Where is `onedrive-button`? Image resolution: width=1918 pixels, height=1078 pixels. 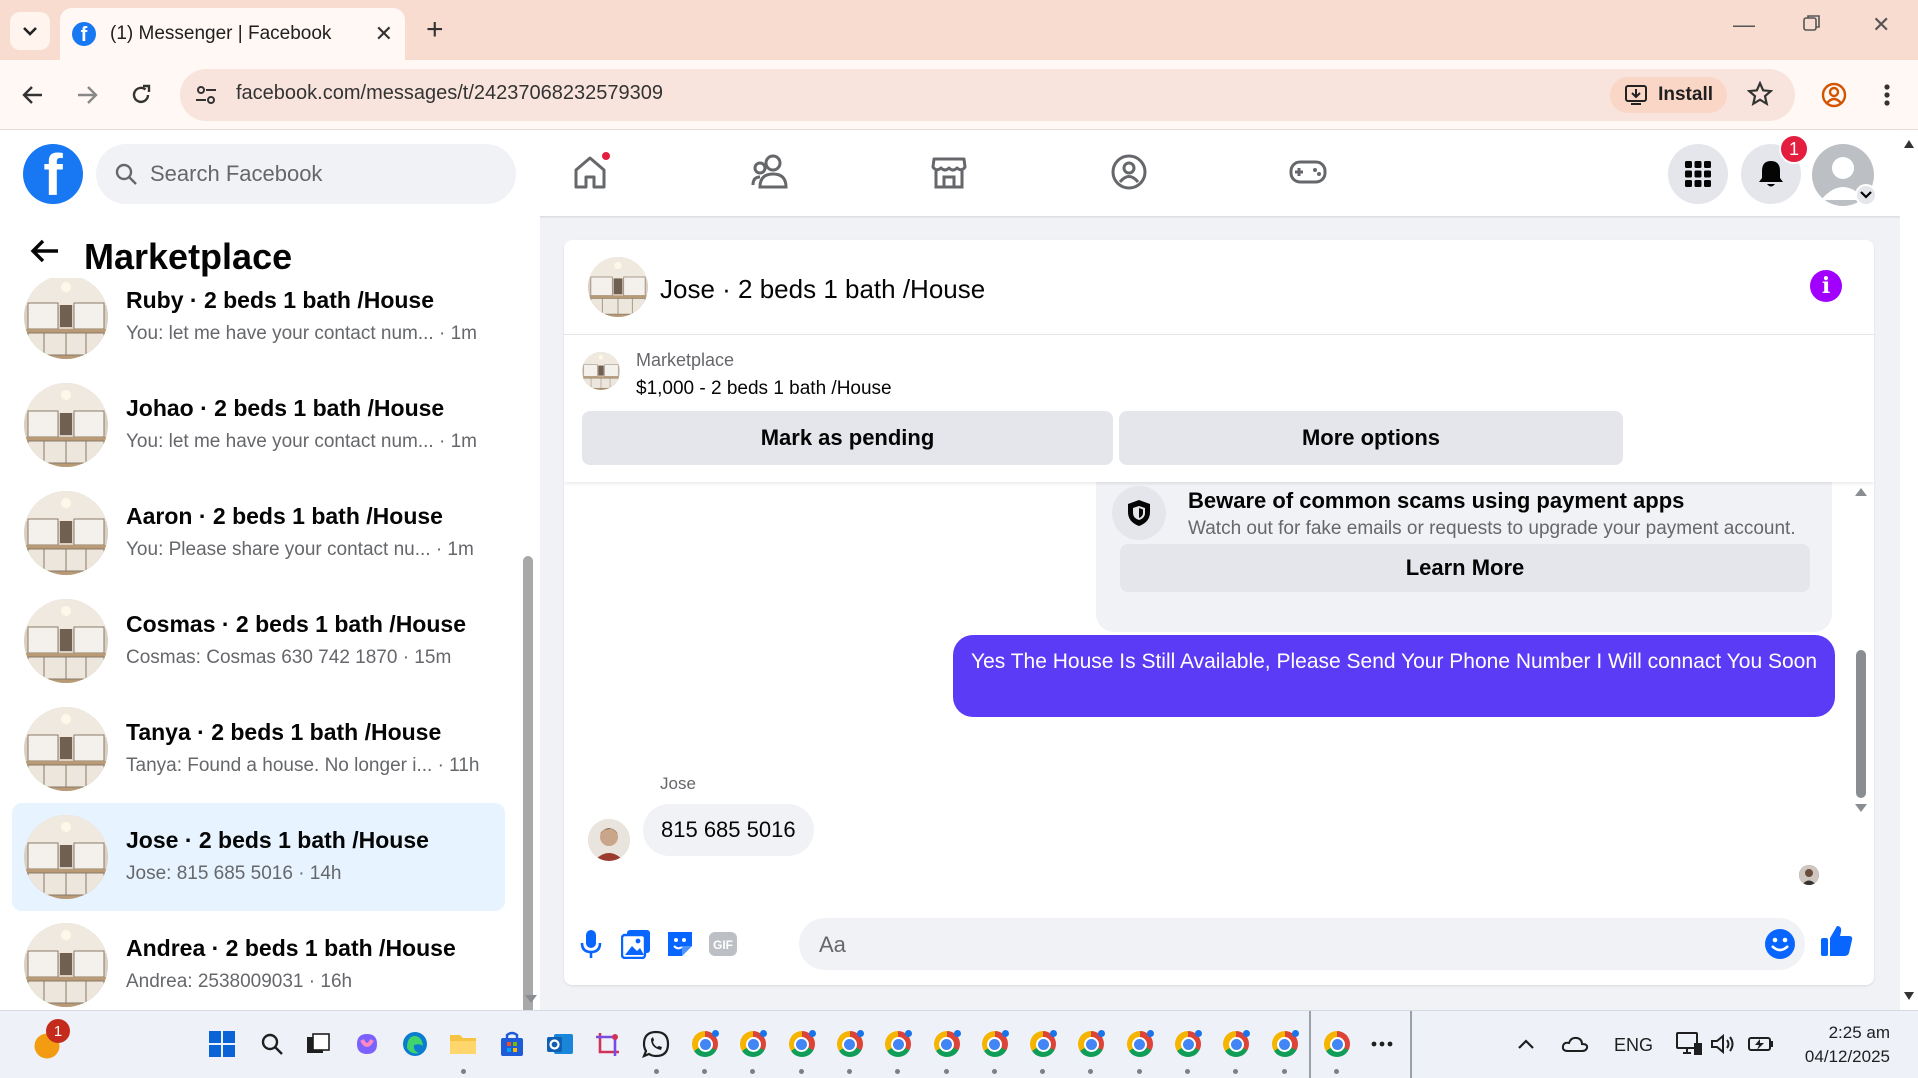
onedrive-button is located at coordinates (1575, 1044).